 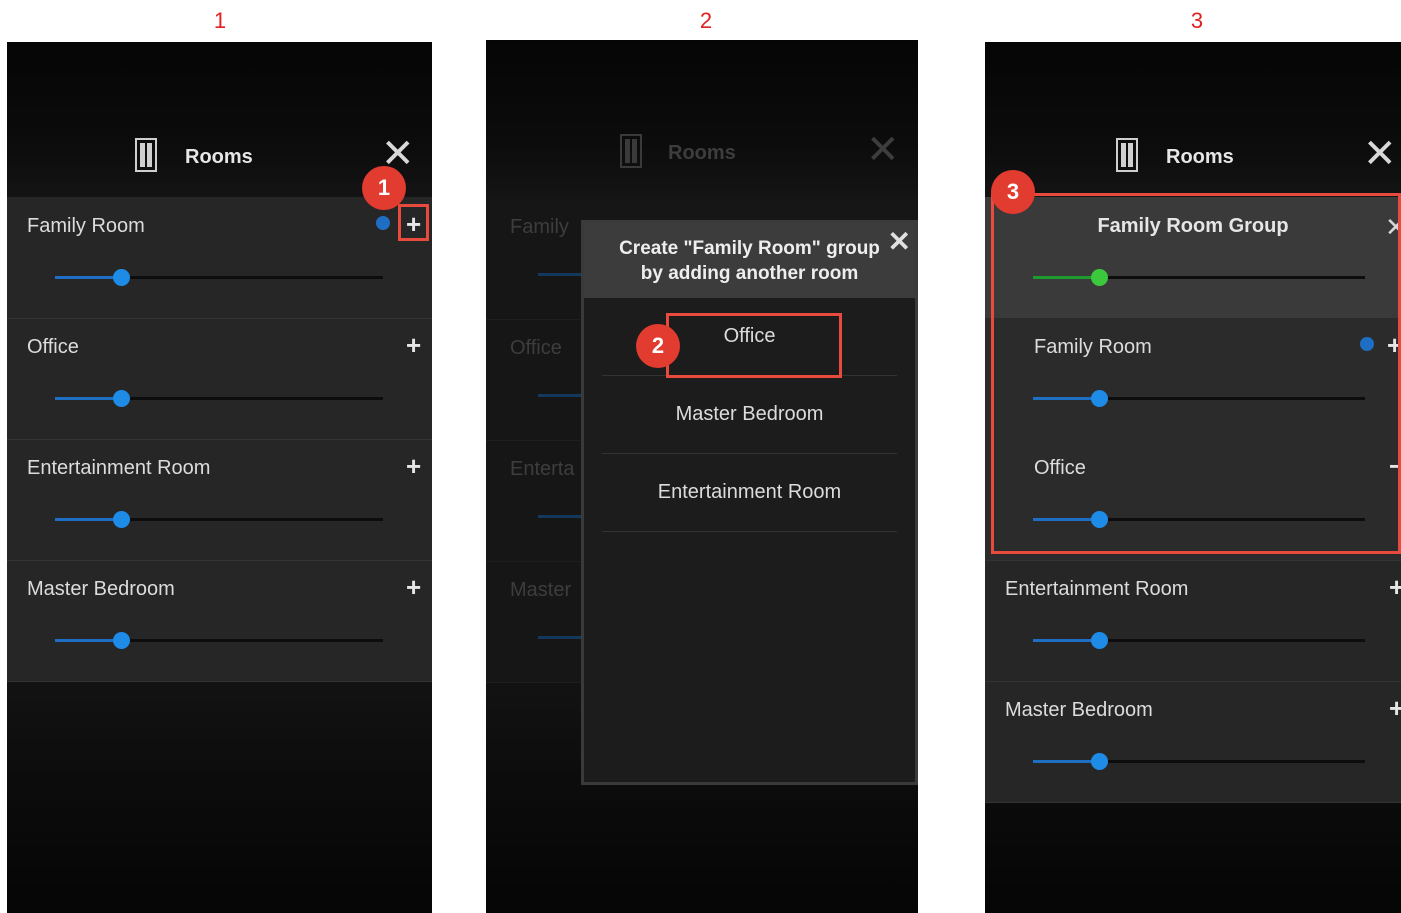 What do you see at coordinates (220, 20) in the screenshot?
I see `step-number-1: 1` at bounding box center [220, 20].